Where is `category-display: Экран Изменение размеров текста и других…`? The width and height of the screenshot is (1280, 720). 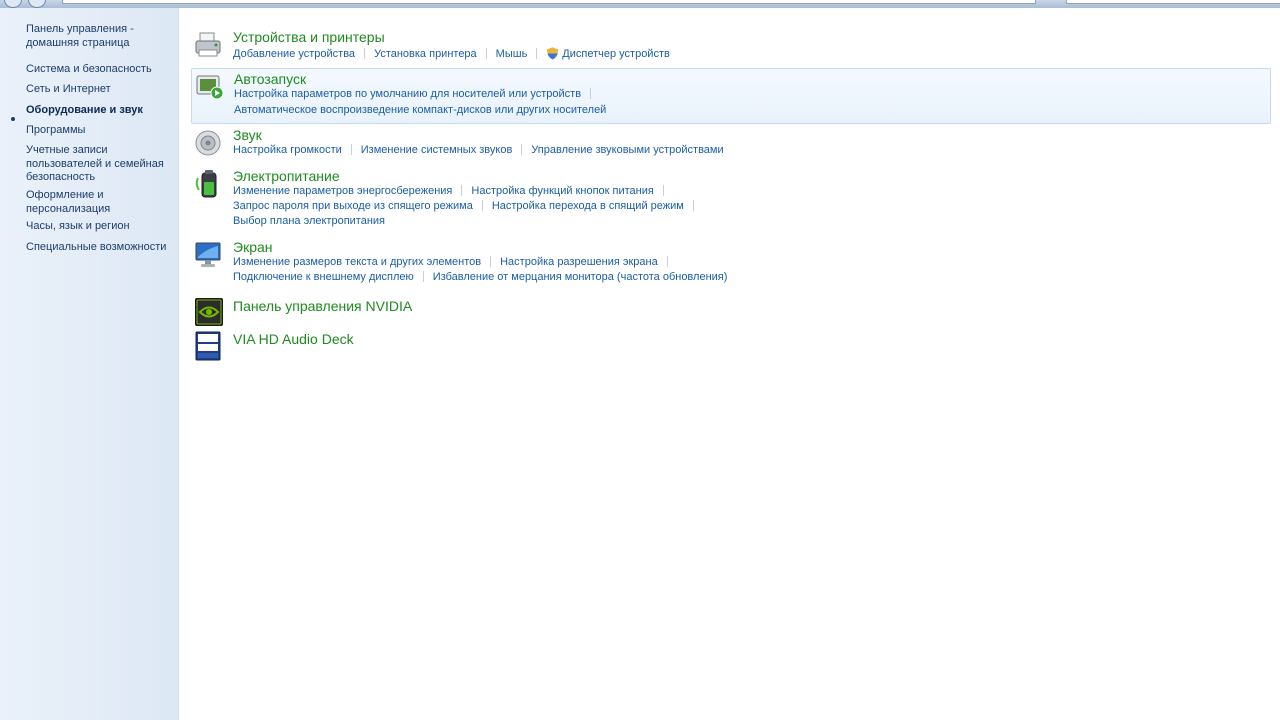
category-display: Экран Изменение размеров текста и других… is located at coordinates (731, 263).